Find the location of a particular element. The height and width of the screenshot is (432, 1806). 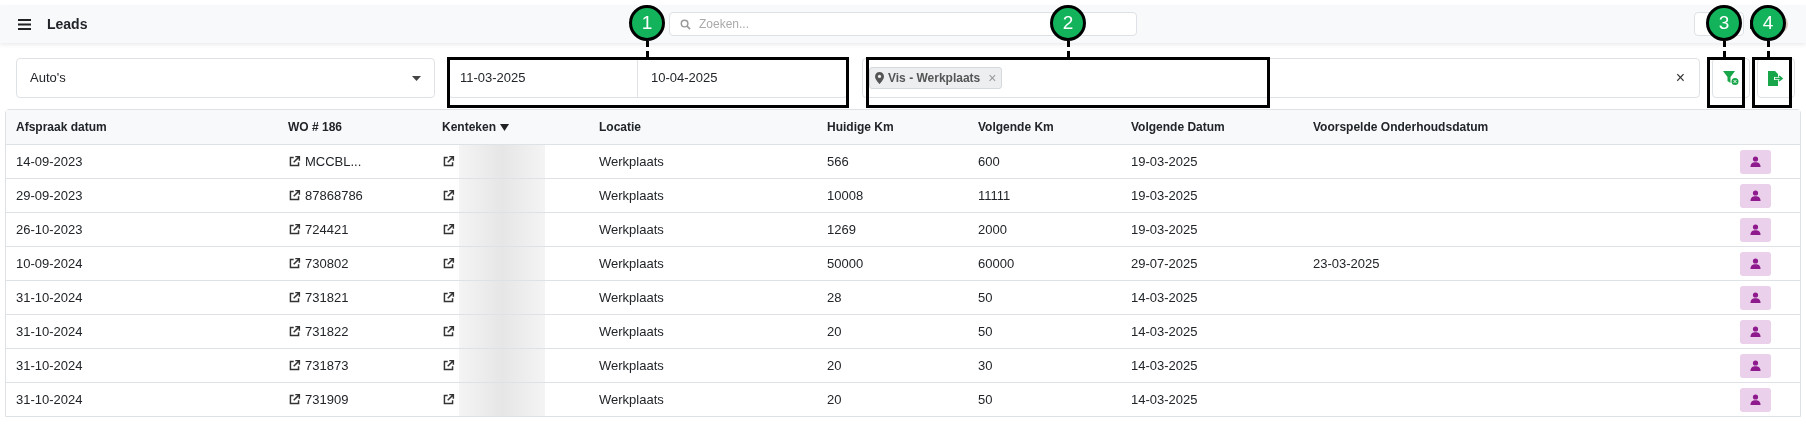

menu-icon is located at coordinates (24, 24).